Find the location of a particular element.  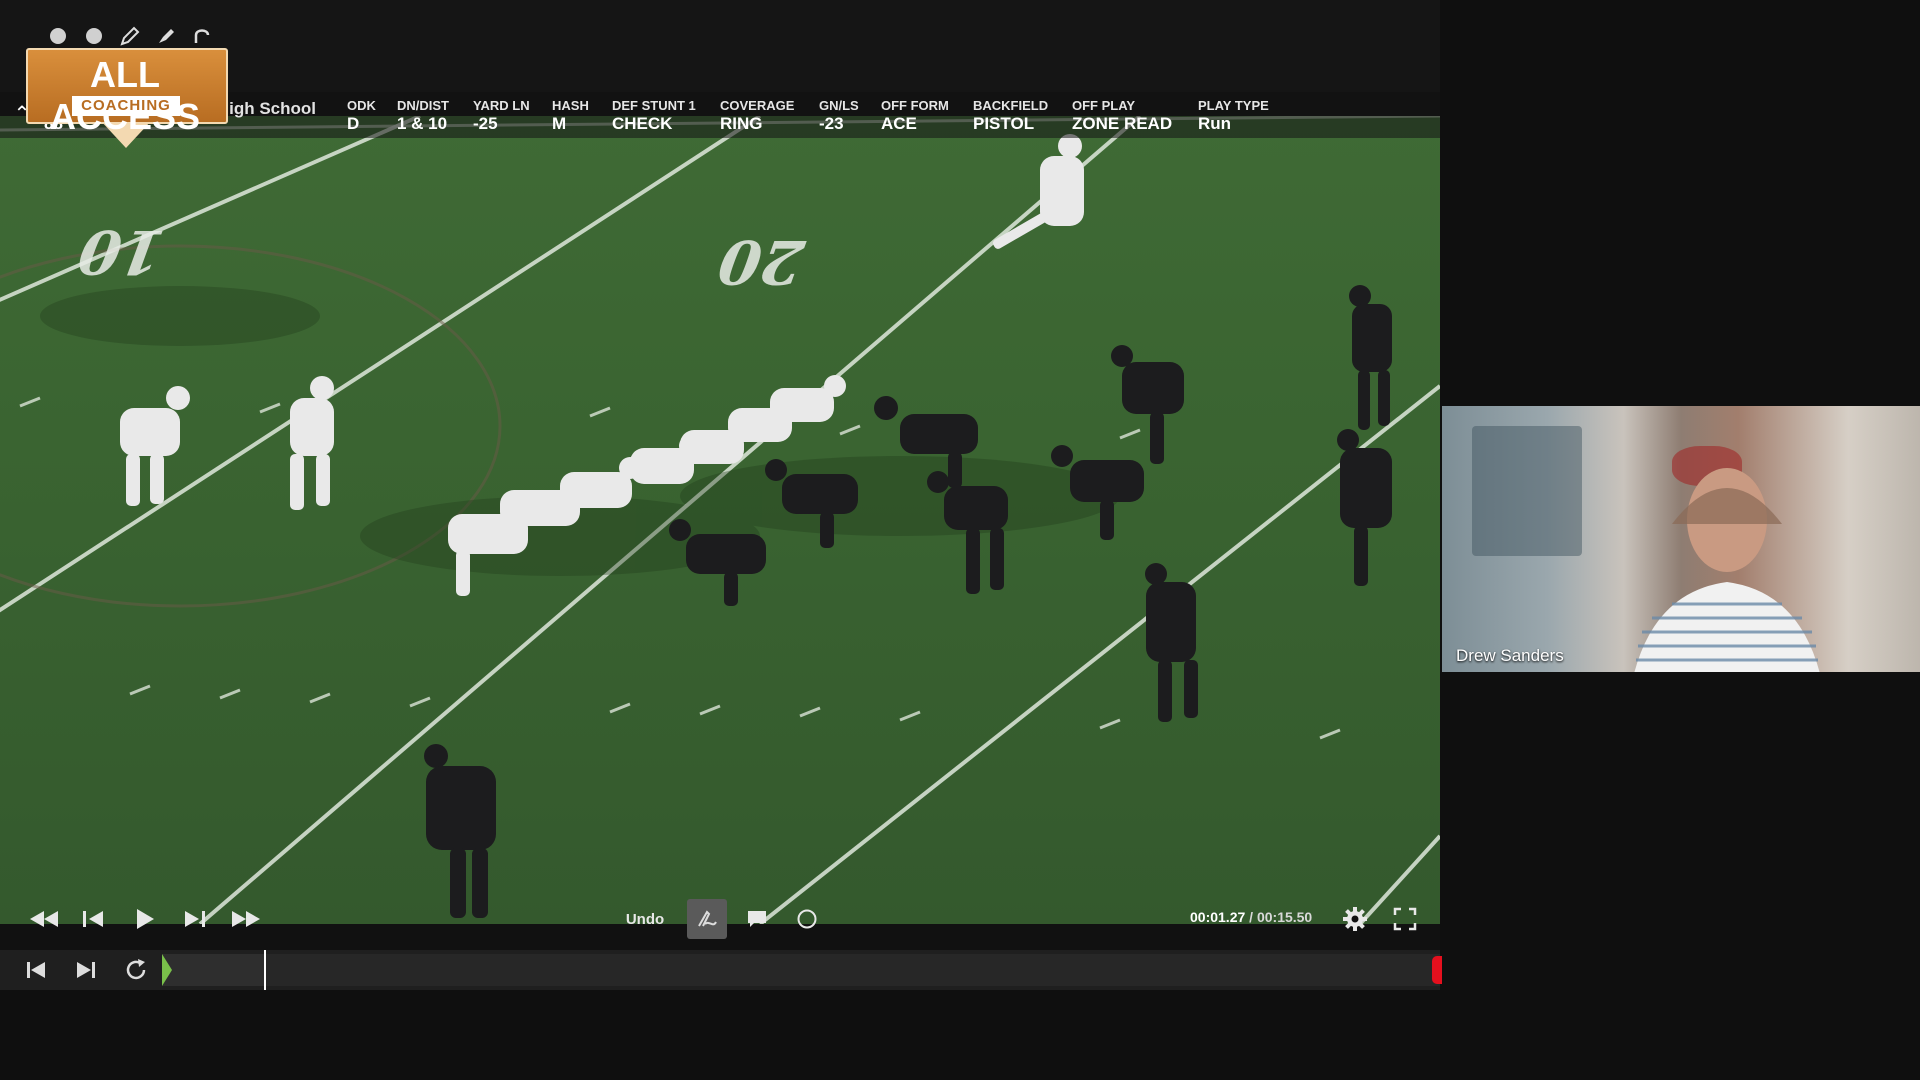

annotation-toolbar is located at coordinates (130, 36).